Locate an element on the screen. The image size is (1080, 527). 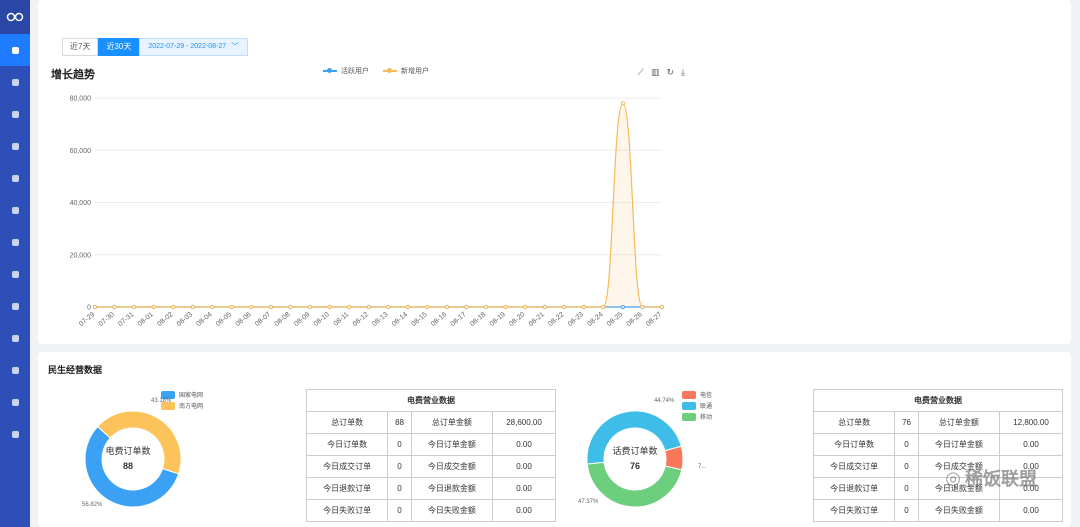
sidebar-item-mail is located at coordinates (15, 434).